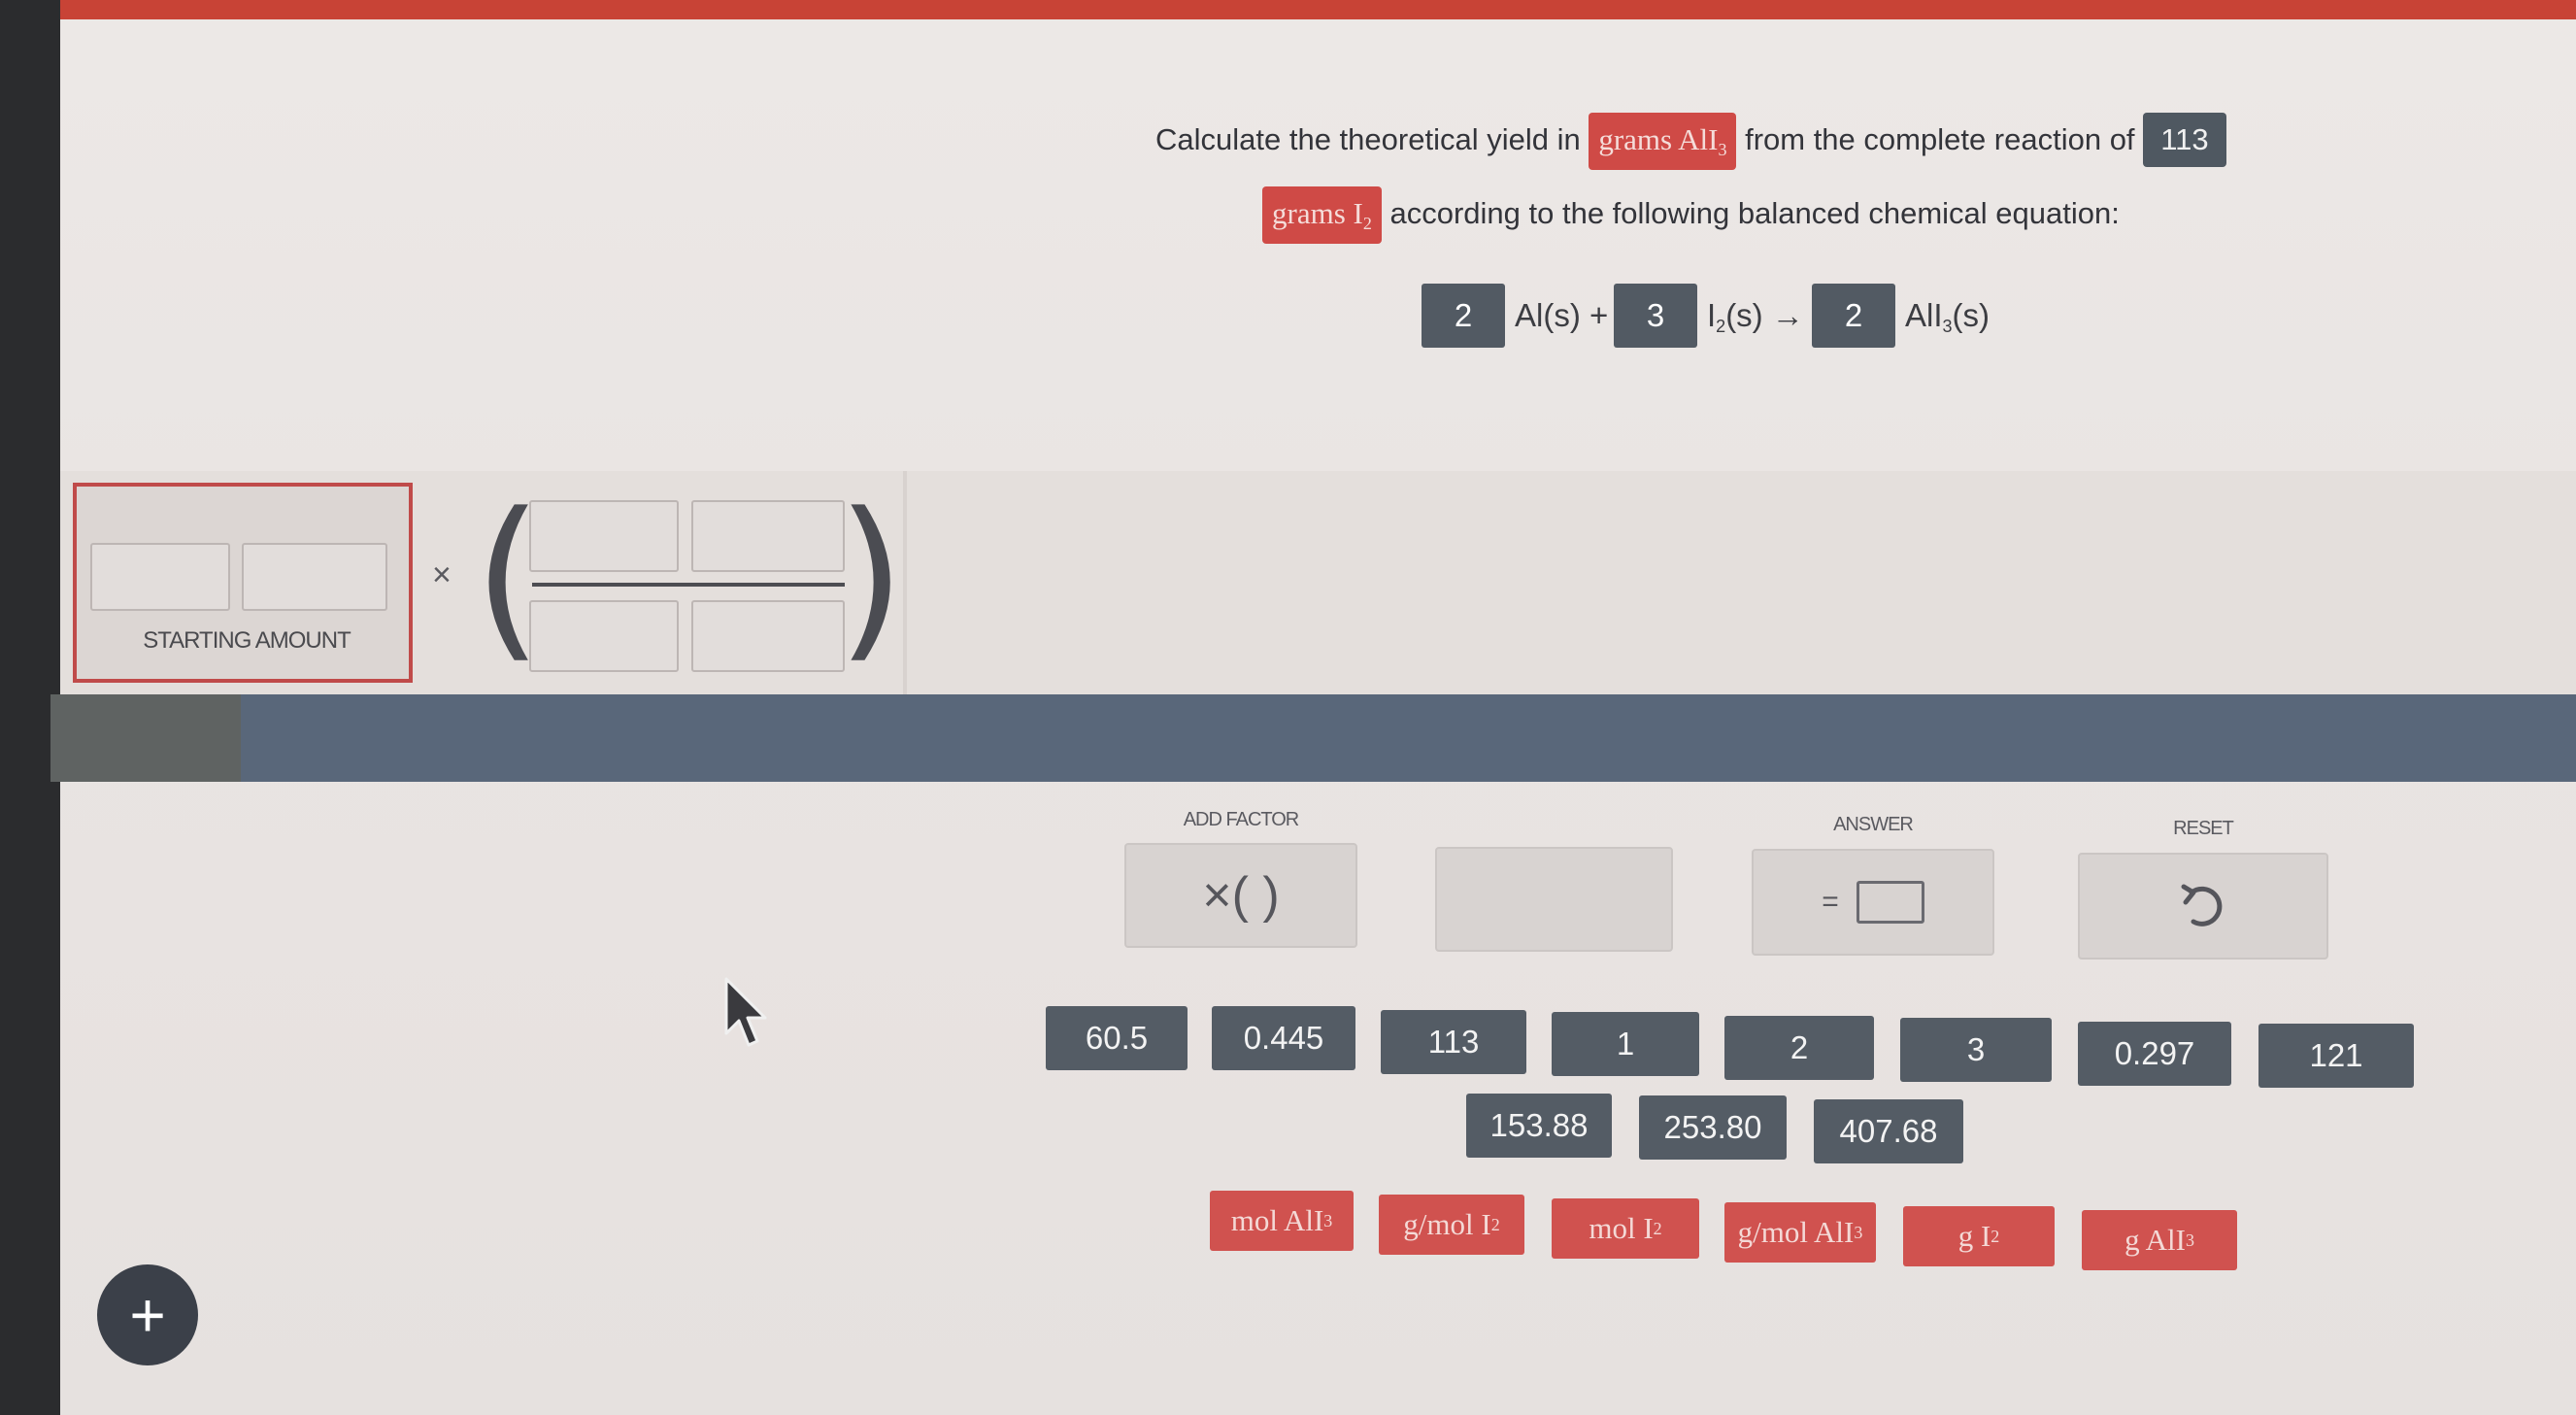 The height and width of the screenshot is (1415, 2576). Describe the element at coordinates (442, 574) in the screenshot. I see `multiply-sign: ×` at that location.